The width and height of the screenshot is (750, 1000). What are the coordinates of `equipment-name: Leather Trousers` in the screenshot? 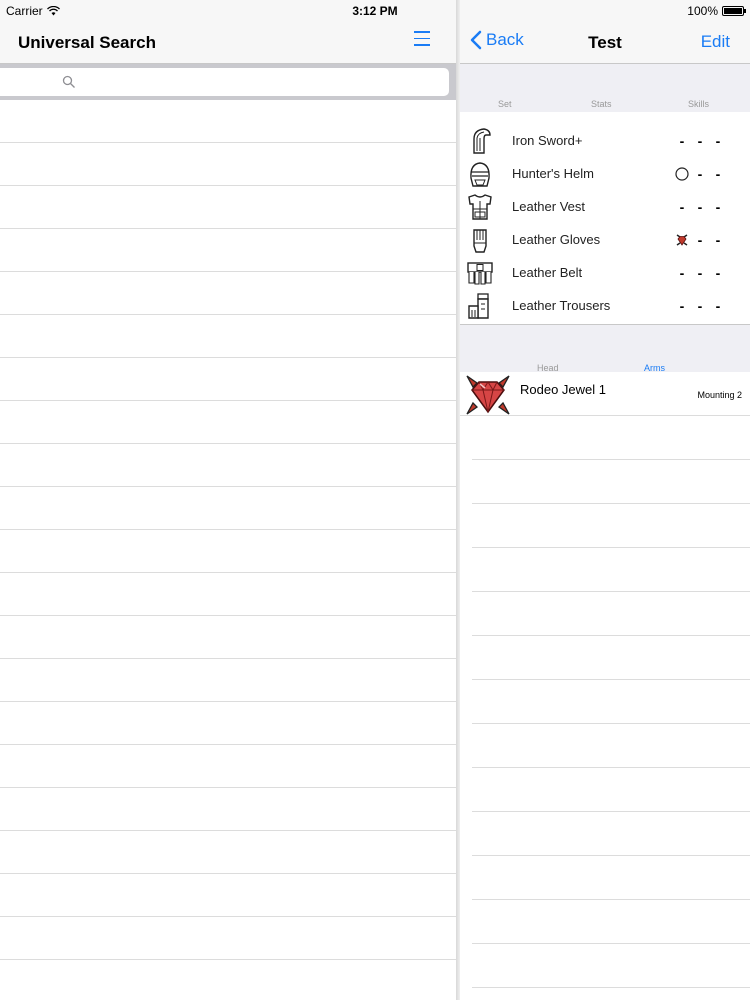 It's located at (561, 305).